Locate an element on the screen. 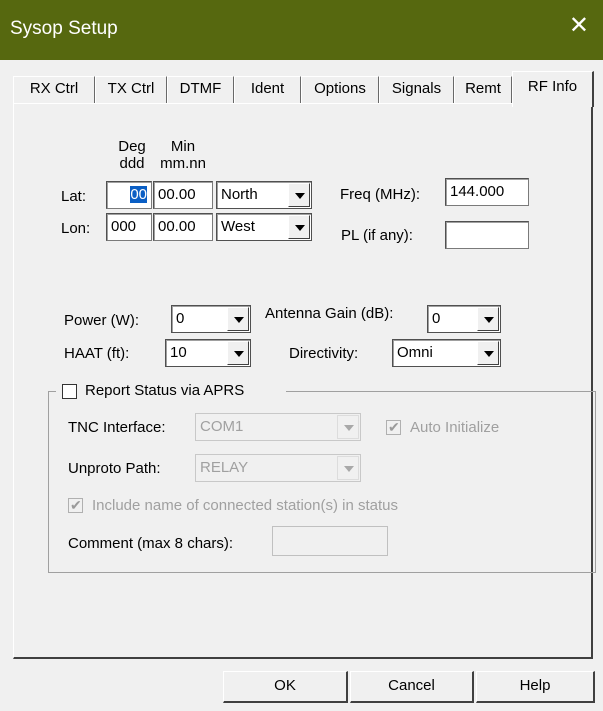 This screenshot has height=711, width=603. unproto-path-value: RELAY is located at coordinates (224, 467).